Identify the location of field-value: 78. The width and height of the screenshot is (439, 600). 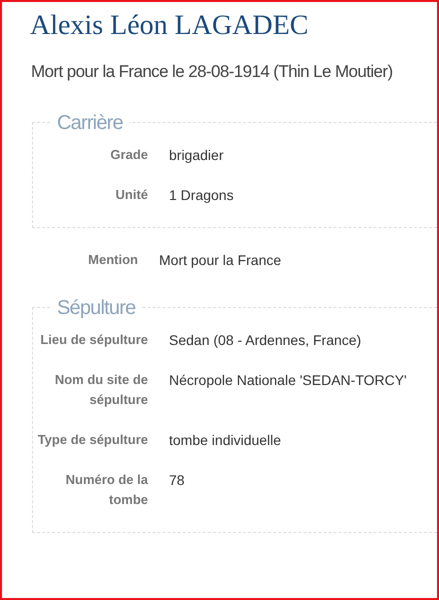
(177, 480).